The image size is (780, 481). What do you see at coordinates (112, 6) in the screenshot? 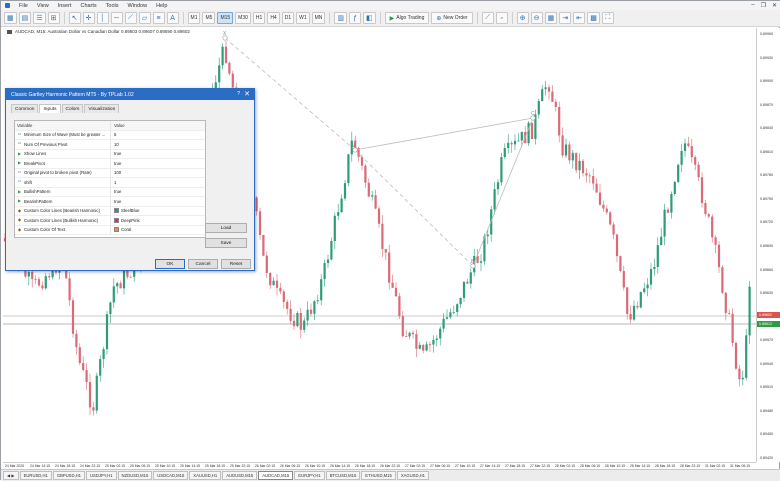
I see `menu-tools: Tools` at bounding box center [112, 6].